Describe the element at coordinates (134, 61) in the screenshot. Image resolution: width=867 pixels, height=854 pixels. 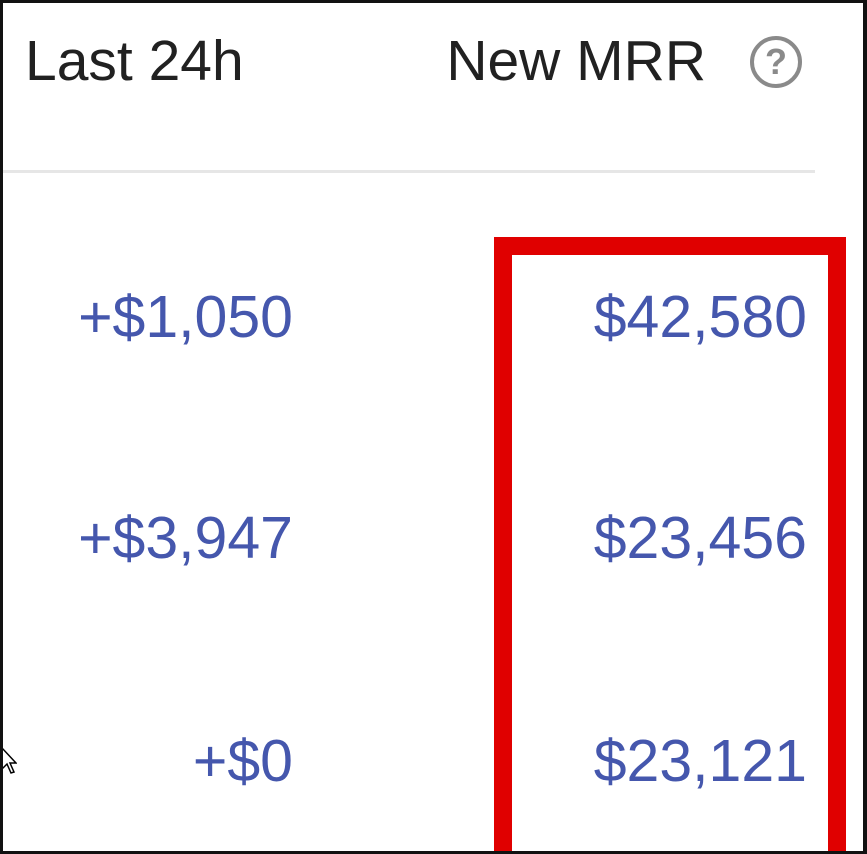
I see `column-header-last-24h: Last 24h` at that location.